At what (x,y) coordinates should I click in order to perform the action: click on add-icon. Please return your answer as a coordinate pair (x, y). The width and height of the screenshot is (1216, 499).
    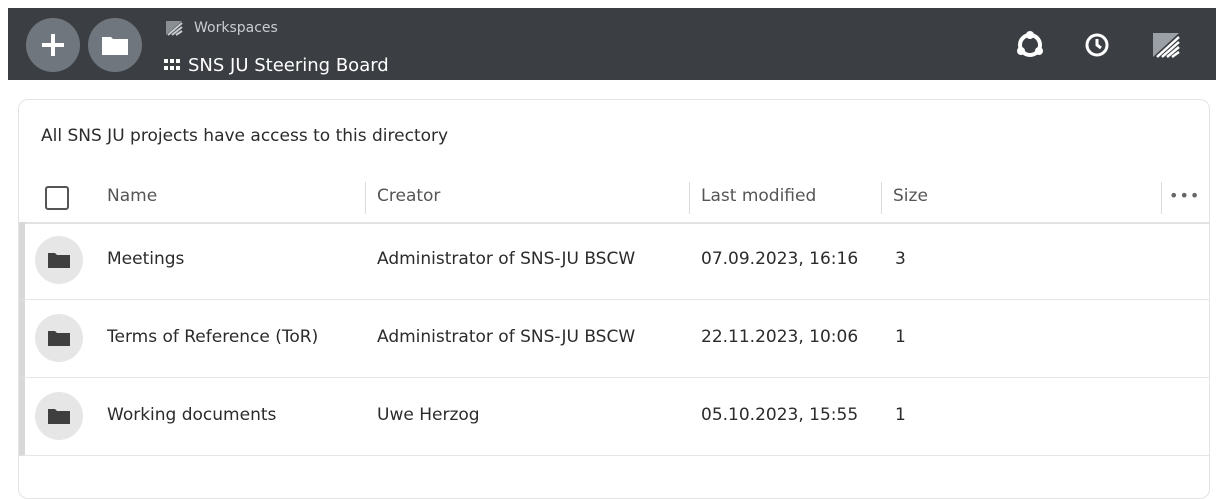
    Looking at the image, I should click on (53, 45).